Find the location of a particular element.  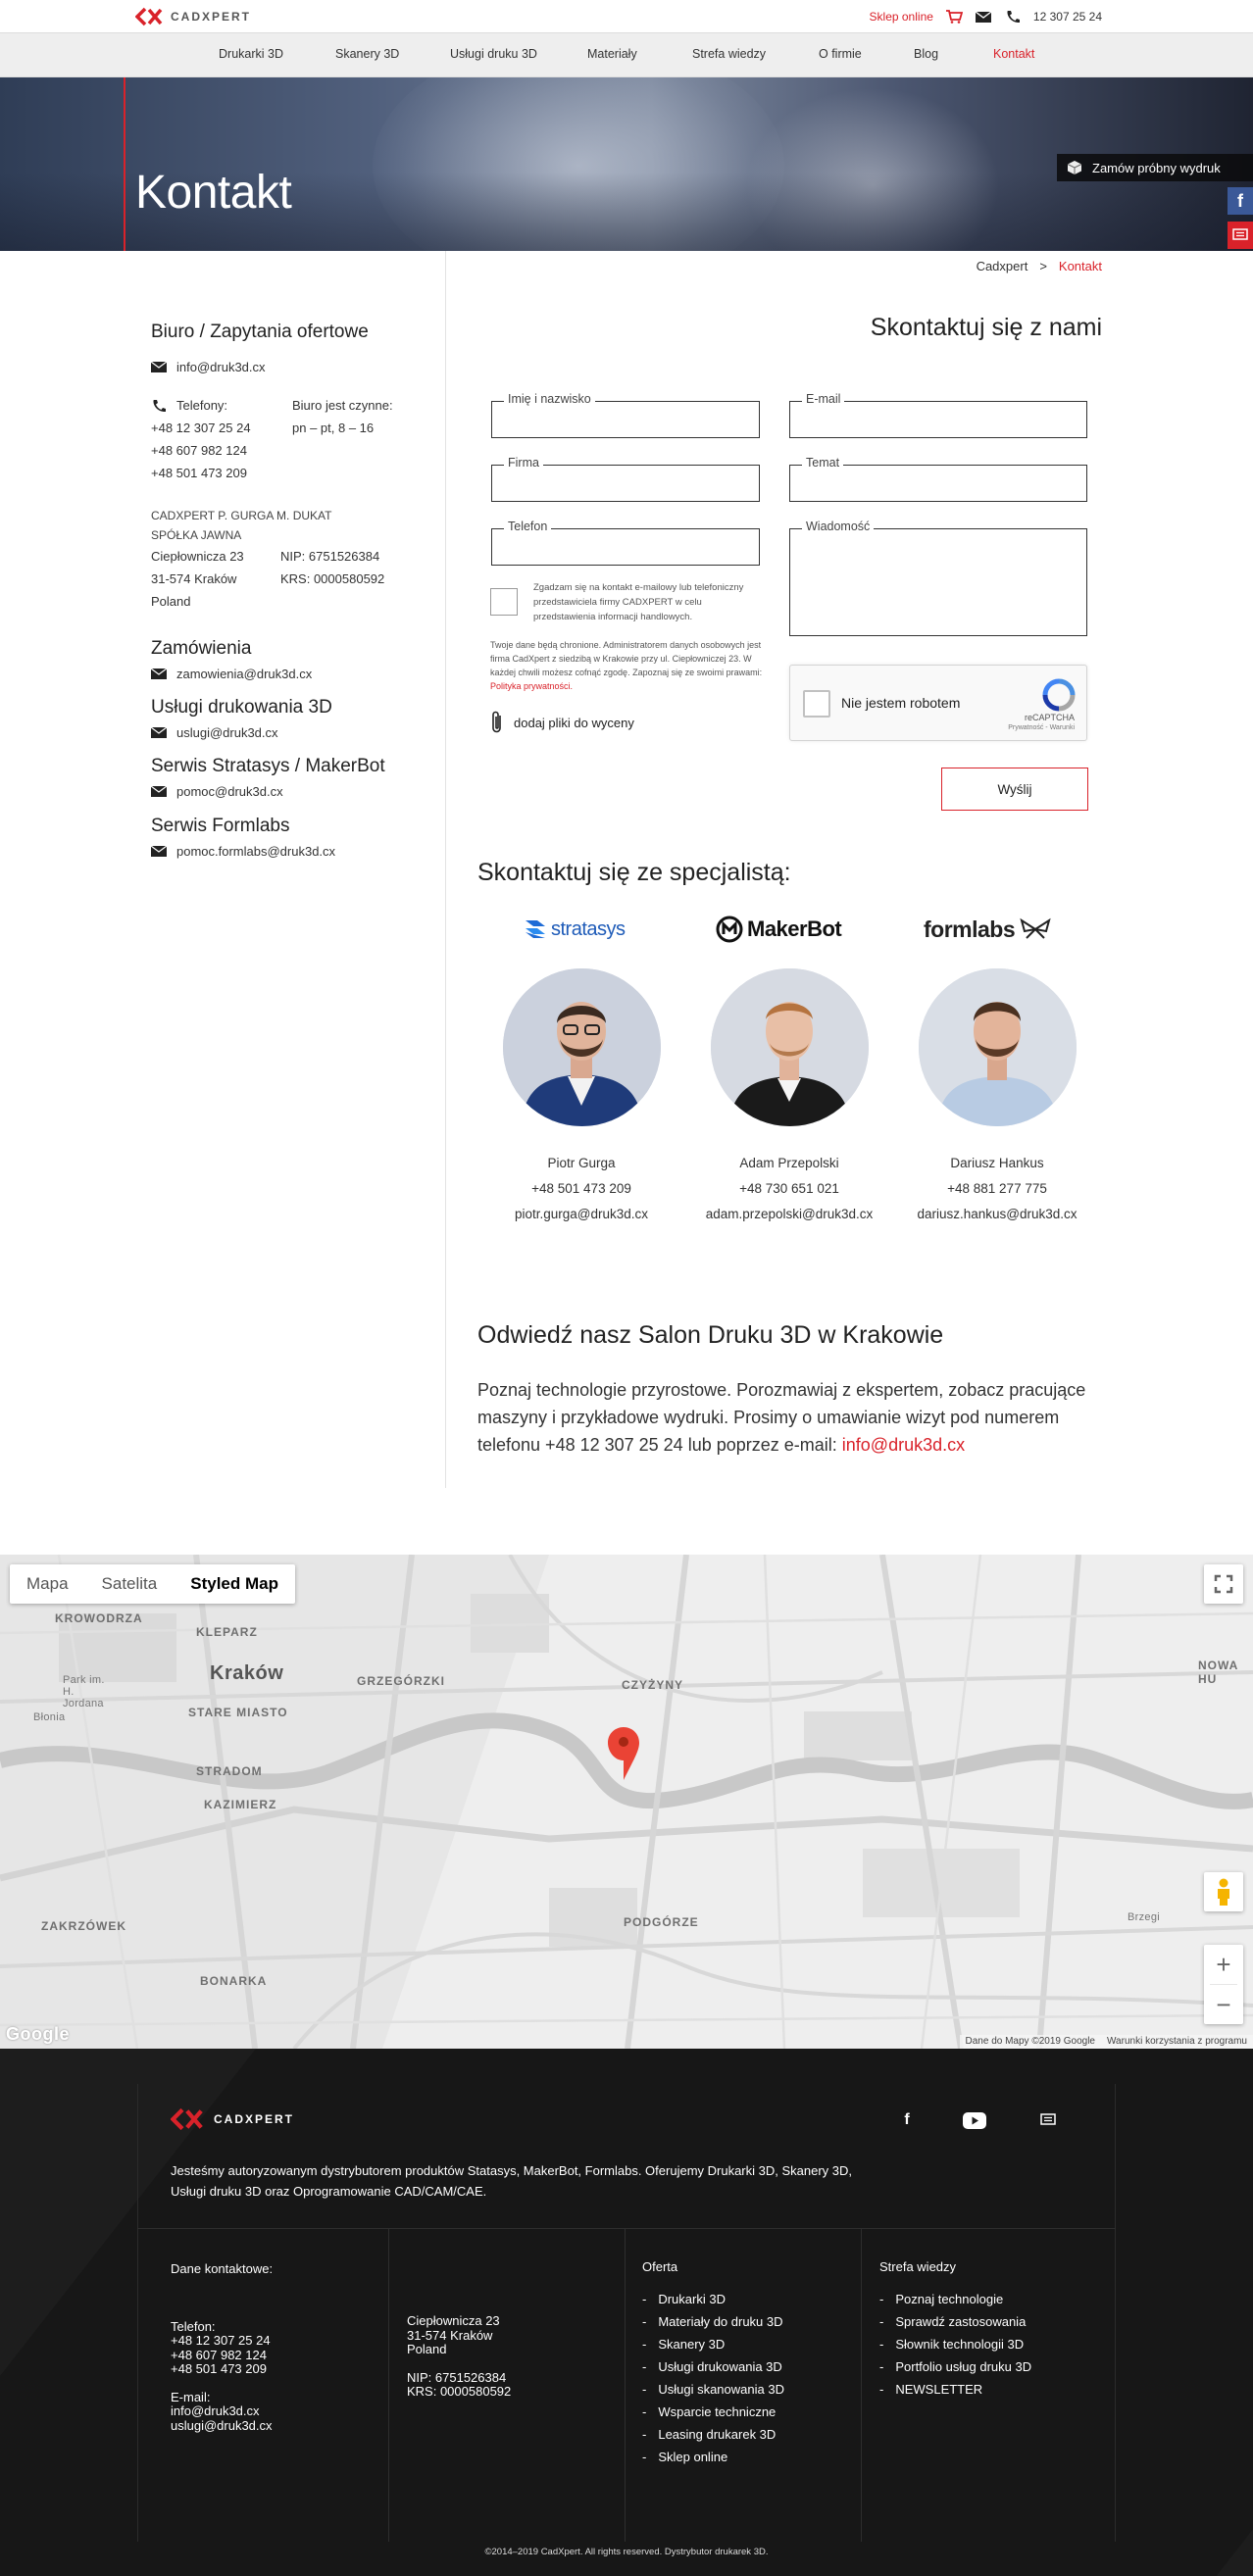

formlabs-service-email-row: pomoc.formlabs@druk3d.cx is located at coordinates (243, 851).